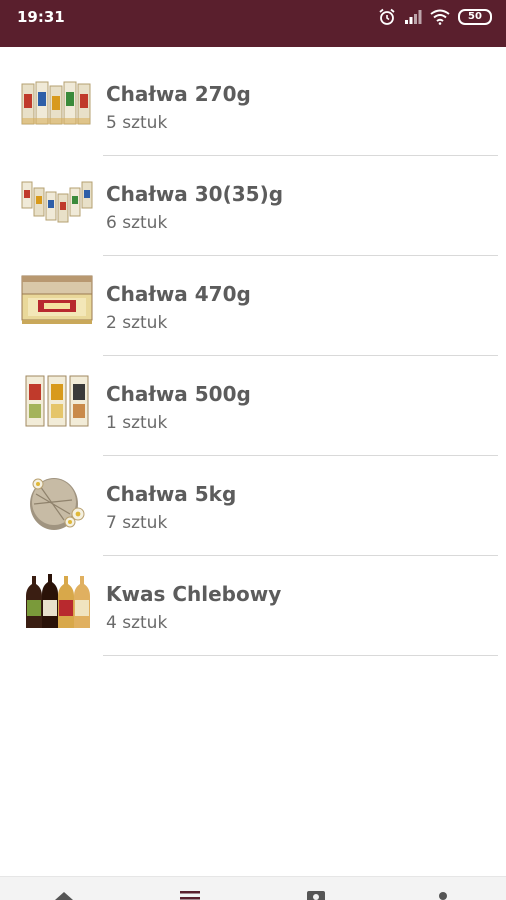 The image size is (506, 900). Describe the element at coordinates (137, 323) in the screenshot. I see `item-quantity: 2 sztuk` at that location.